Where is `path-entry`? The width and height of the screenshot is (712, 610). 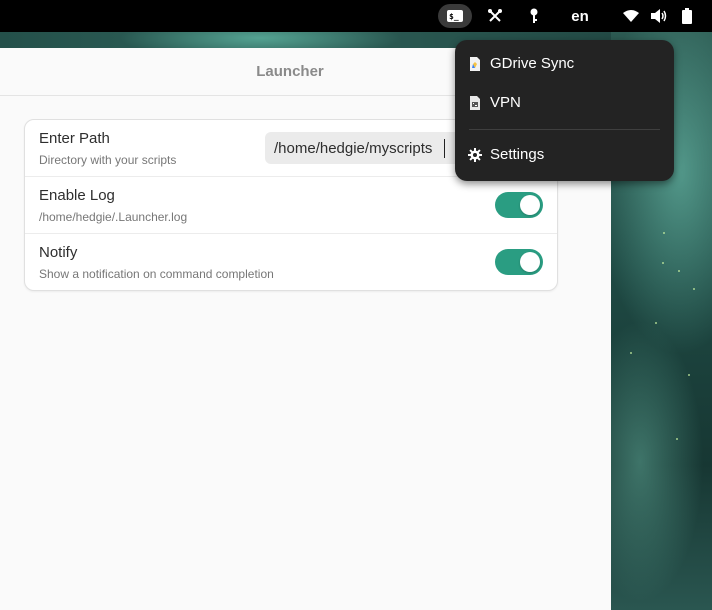
path-entry is located at coordinates (365, 148).